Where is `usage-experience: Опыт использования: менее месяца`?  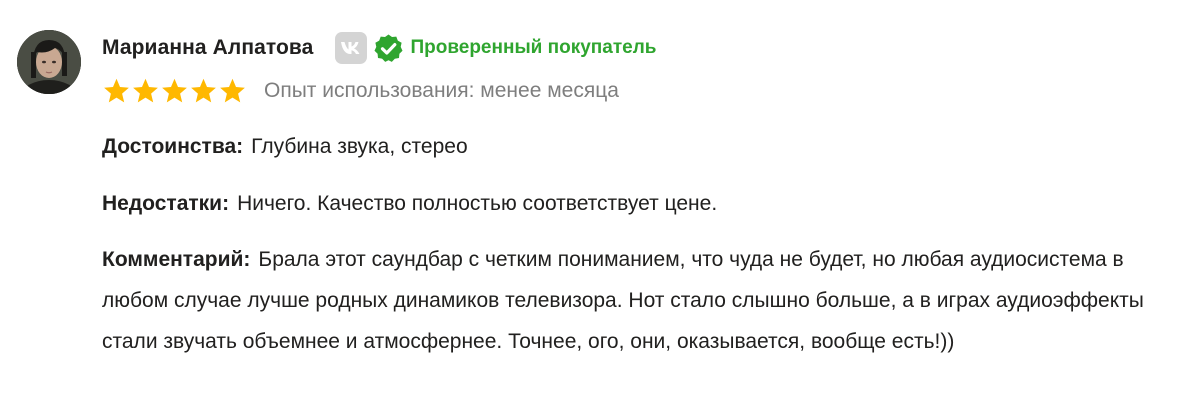 usage-experience: Опыт использования: менее месяца is located at coordinates (441, 90).